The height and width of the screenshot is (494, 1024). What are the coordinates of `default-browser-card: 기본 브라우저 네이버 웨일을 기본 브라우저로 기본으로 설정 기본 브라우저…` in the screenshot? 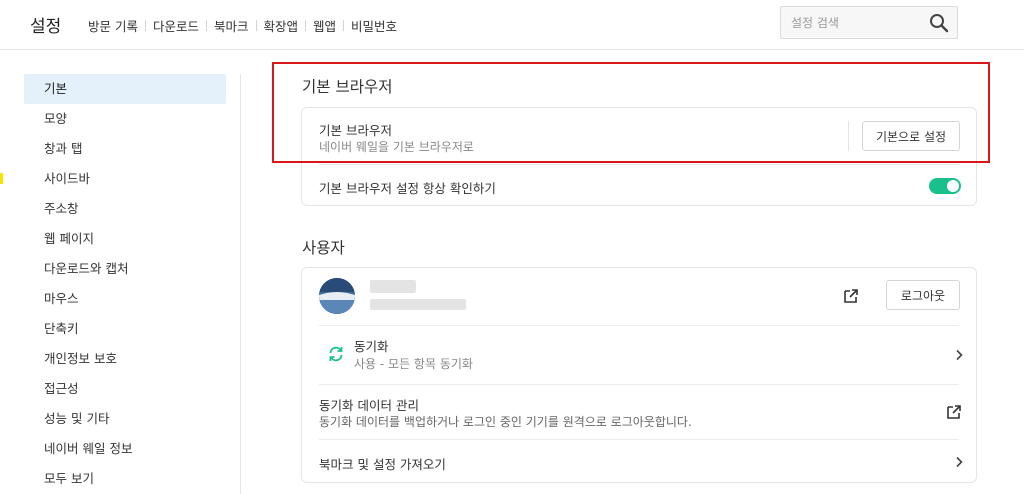 It's located at (639, 156).